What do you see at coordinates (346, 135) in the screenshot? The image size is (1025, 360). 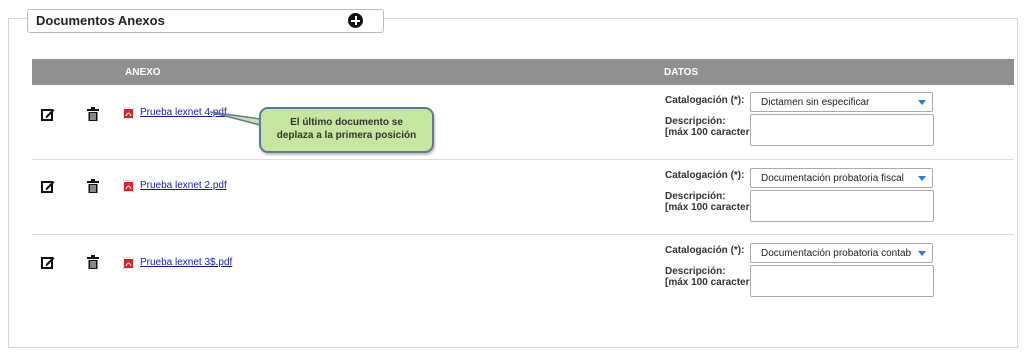 I see `callout-line-2: deplaza a la primera posición` at bounding box center [346, 135].